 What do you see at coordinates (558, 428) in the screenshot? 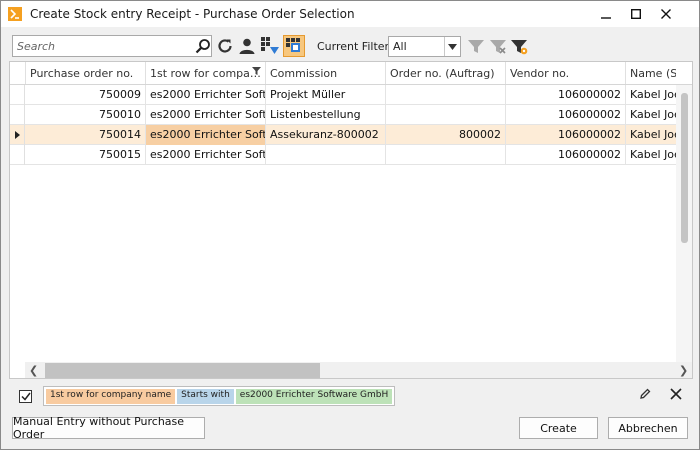
I see `create-button: Create` at bounding box center [558, 428].